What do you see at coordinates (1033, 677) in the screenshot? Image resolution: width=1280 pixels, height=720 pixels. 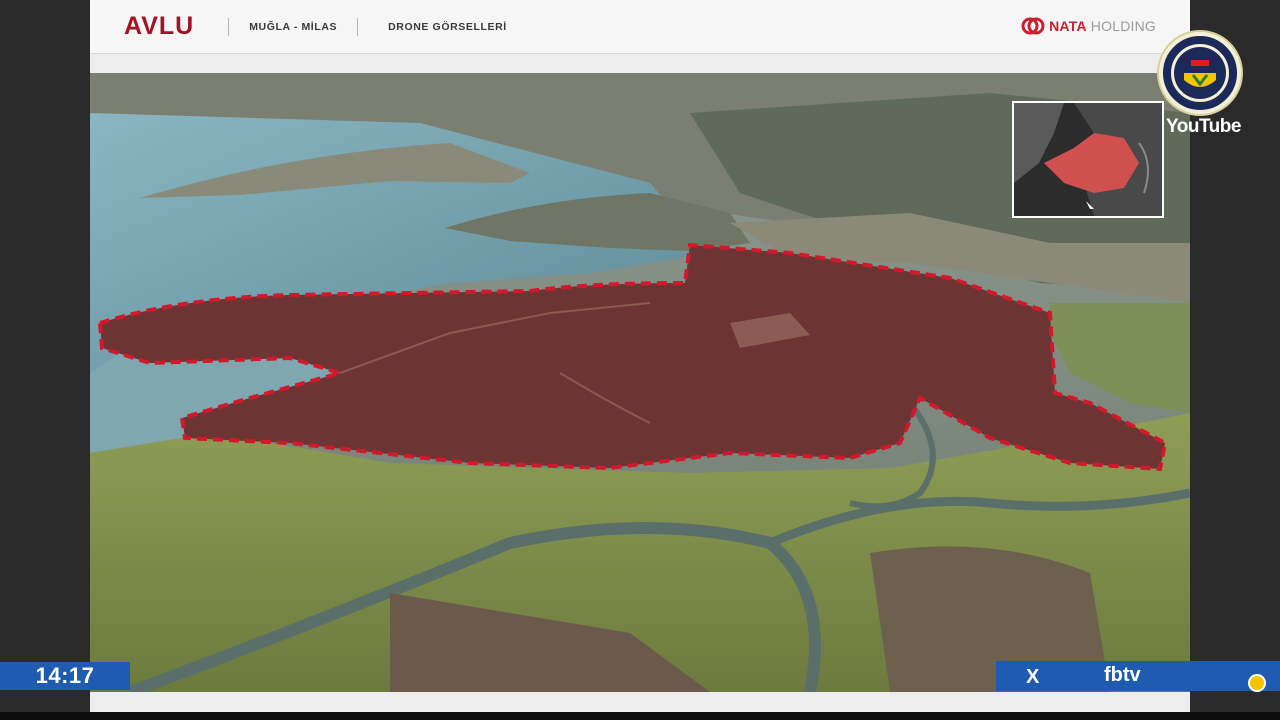 I see `x-icon: X` at bounding box center [1033, 677].